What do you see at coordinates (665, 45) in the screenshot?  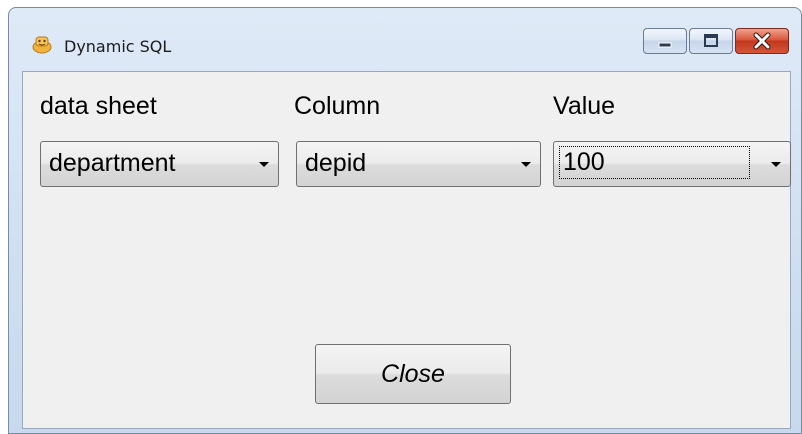 I see `minimize-icon` at bounding box center [665, 45].